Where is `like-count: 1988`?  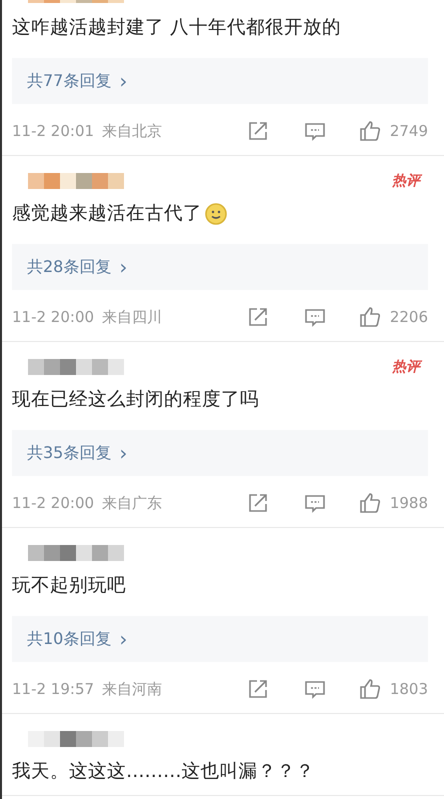
like-count: 1988 is located at coordinates (409, 503).